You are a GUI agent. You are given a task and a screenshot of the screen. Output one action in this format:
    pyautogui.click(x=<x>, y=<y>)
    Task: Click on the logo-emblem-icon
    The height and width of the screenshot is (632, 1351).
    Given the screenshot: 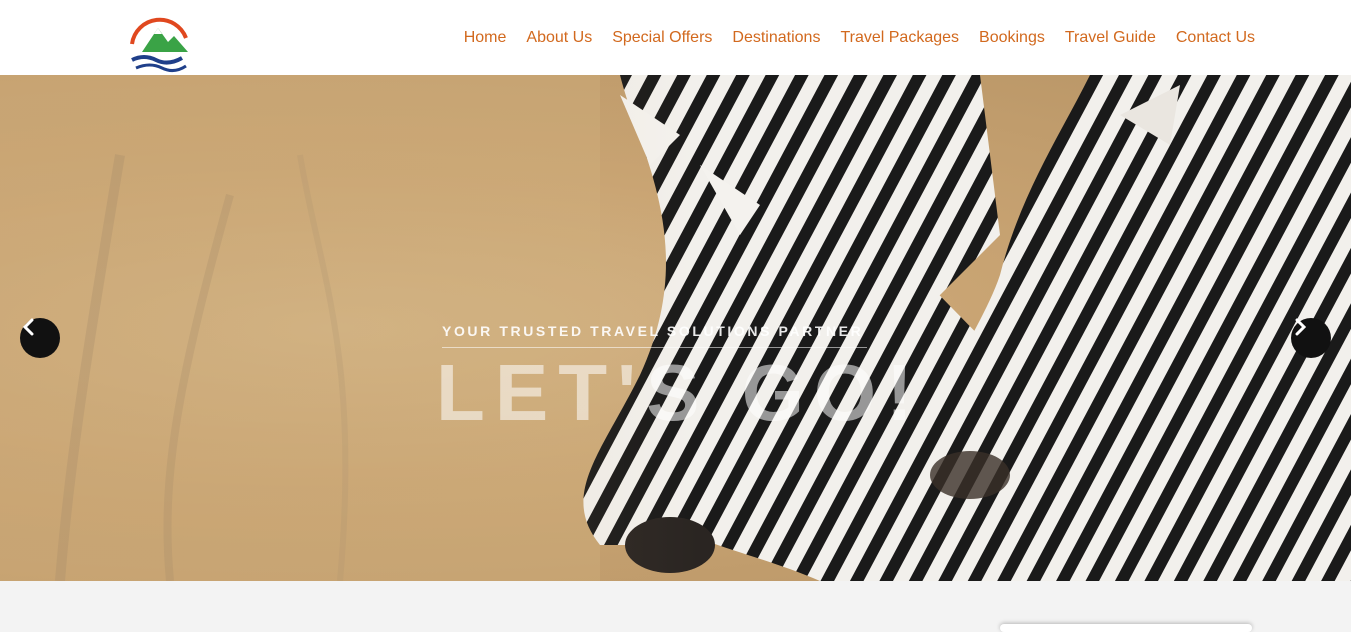 What is the action you would take?
    pyautogui.click(x=159, y=45)
    